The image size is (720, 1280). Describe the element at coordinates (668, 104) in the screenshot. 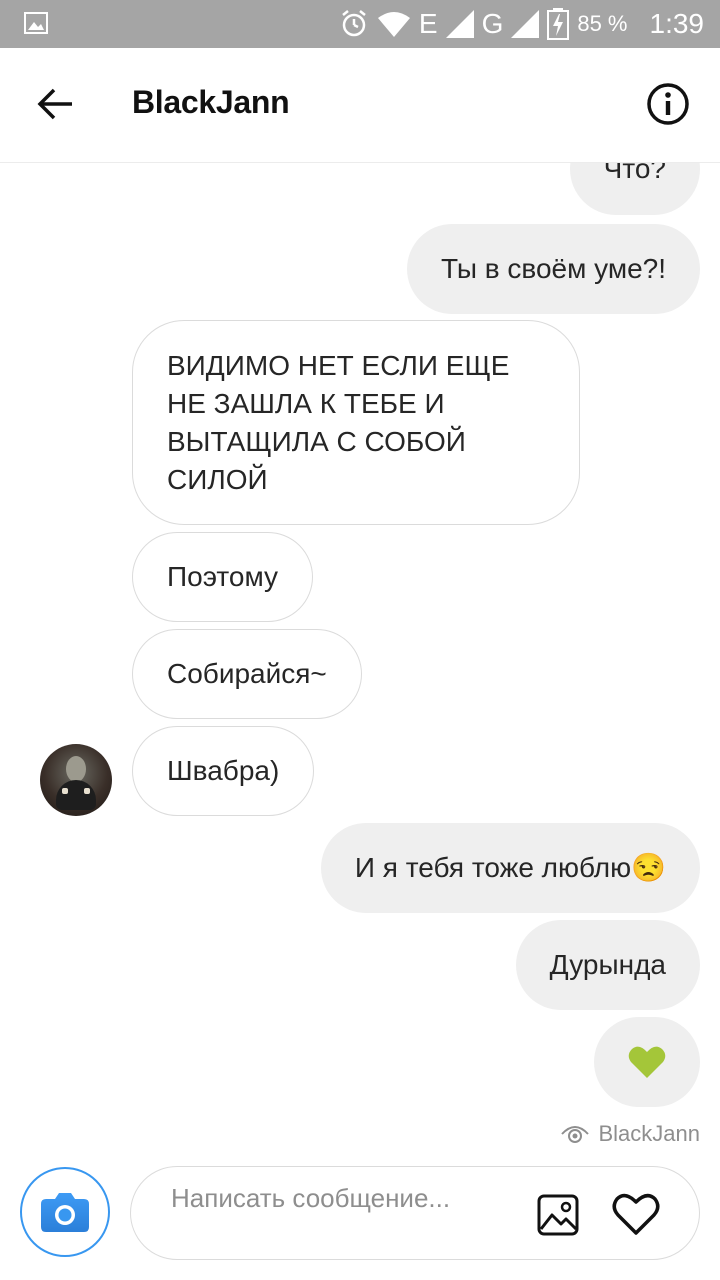

I see `info-icon` at that location.